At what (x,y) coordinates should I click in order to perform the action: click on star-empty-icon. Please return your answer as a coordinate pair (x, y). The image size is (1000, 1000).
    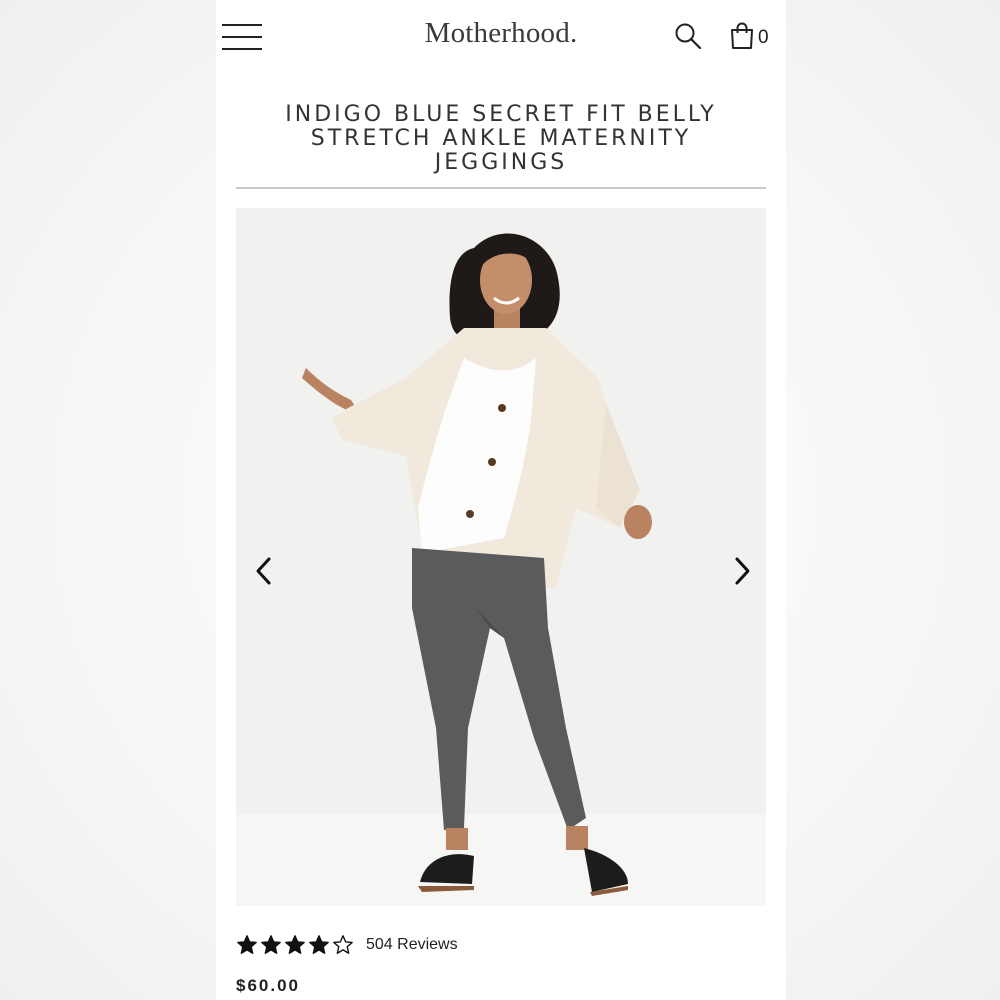
    Looking at the image, I should click on (343, 944).